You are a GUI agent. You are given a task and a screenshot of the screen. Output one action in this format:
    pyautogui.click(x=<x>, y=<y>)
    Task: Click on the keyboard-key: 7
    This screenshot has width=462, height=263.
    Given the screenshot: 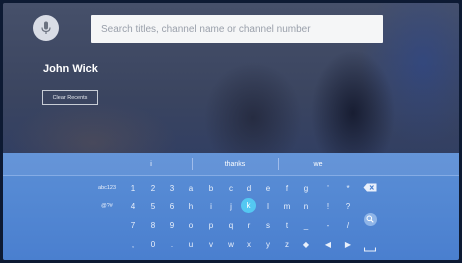 What is the action you would take?
    pyautogui.click(x=133, y=225)
    